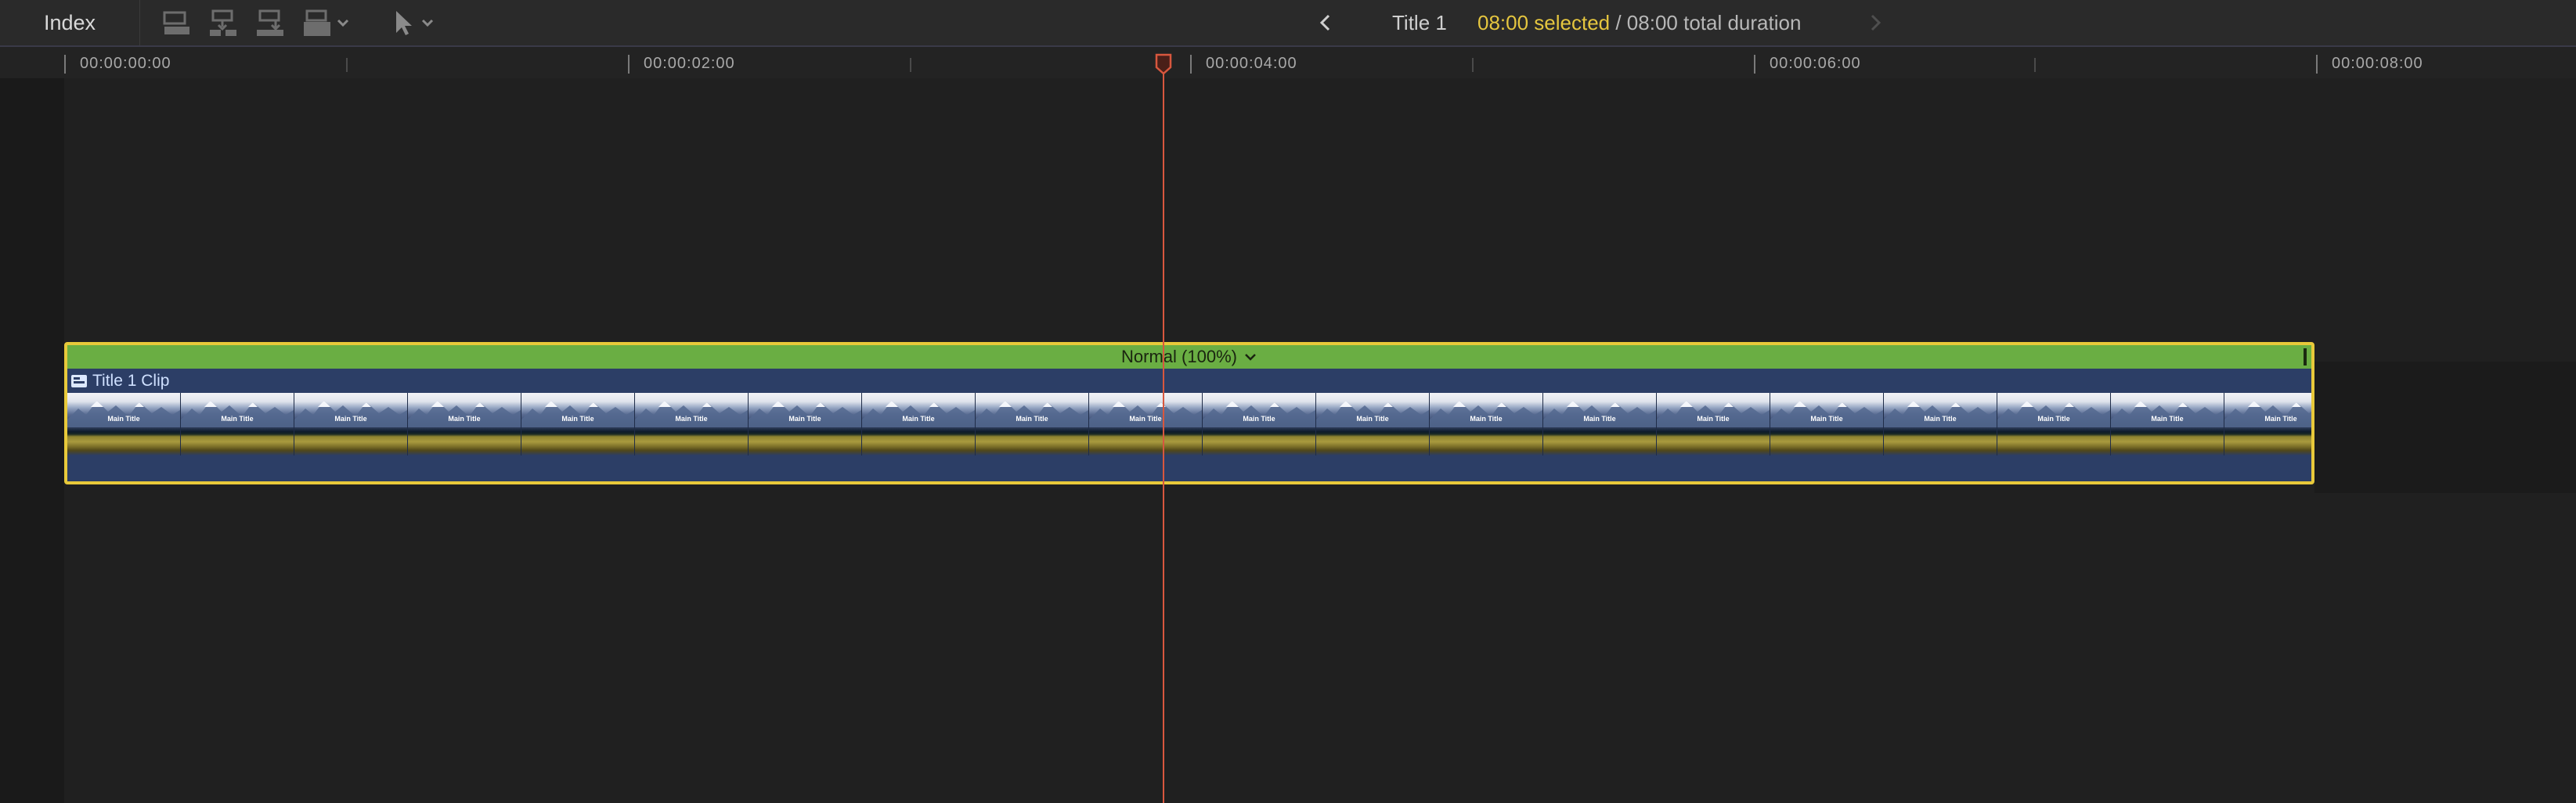  What do you see at coordinates (1544, 23) in the screenshot?
I see `selected-duration: 08:00 selected` at bounding box center [1544, 23].